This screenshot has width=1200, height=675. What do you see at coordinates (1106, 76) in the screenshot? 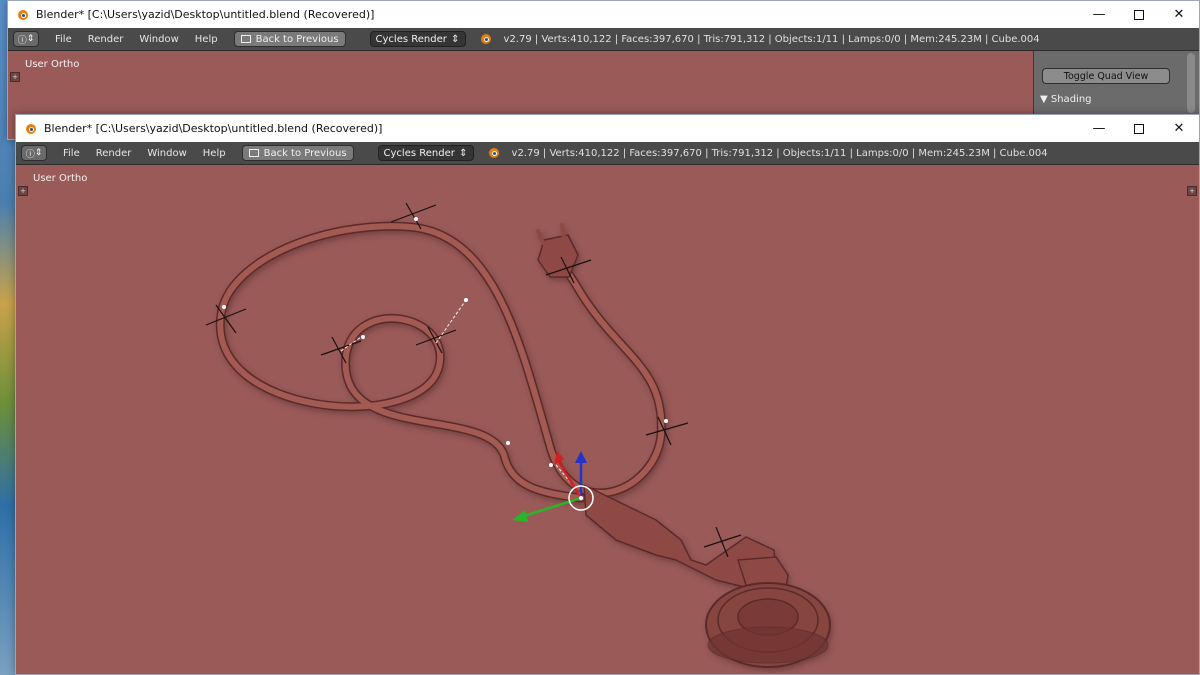
I see `toggle-quad-view-button: Toggle Quad View` at bounding box center [1106, 76].